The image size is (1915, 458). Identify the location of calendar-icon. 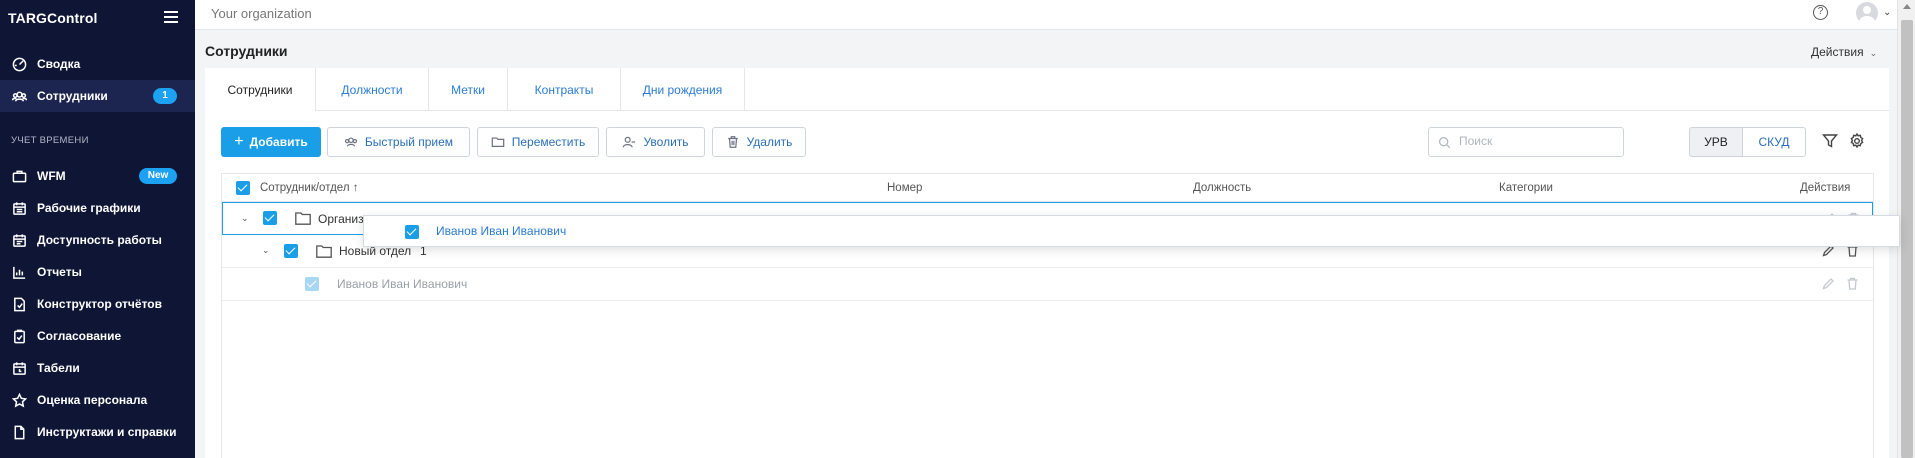
(19, 208).